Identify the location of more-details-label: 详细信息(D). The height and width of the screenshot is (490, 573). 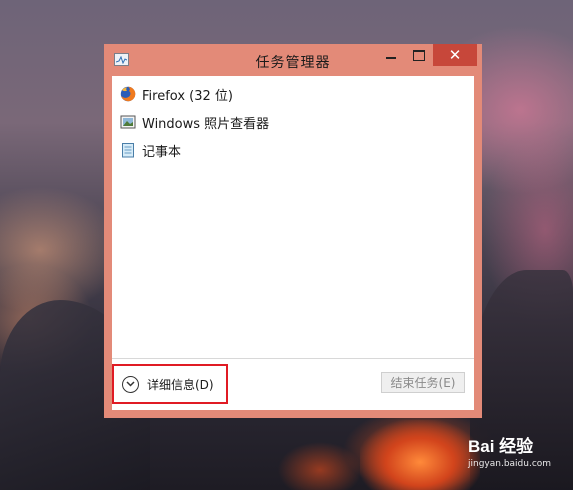
(180, 384).